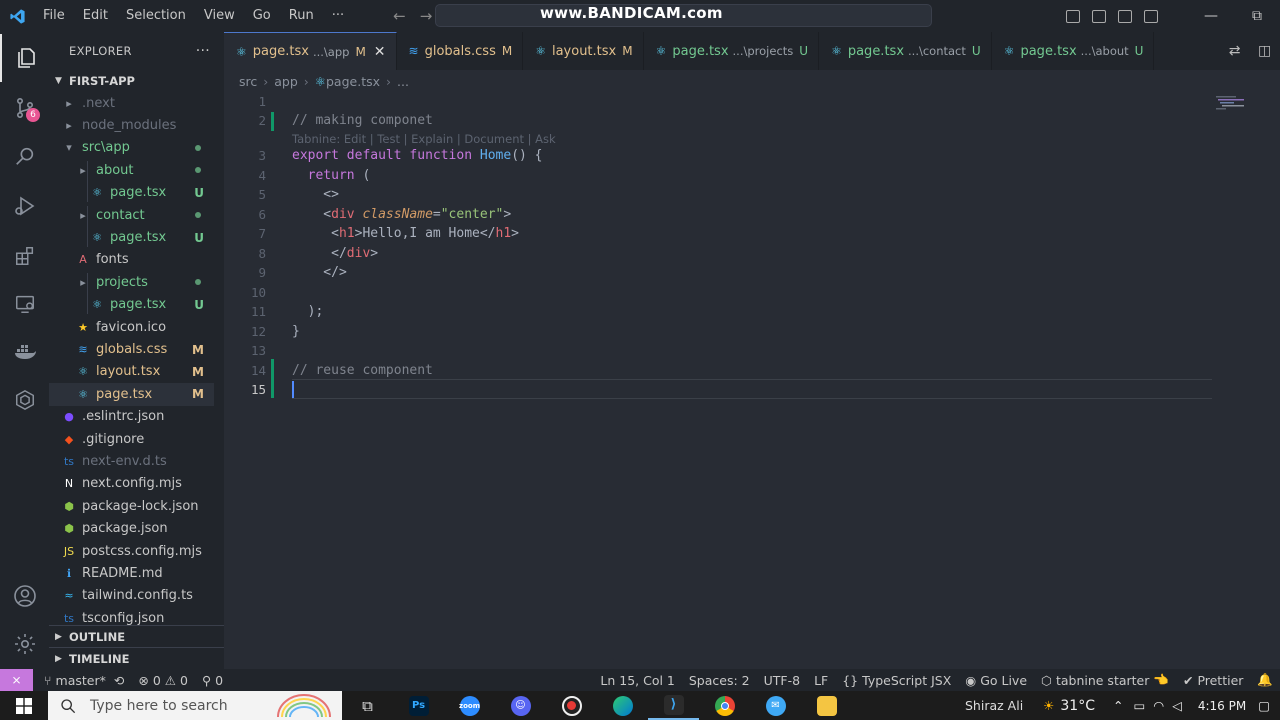 This screenshot has height=720, width=1280. I want to click on tree-item: ▾ src\app, so click(131, 148).